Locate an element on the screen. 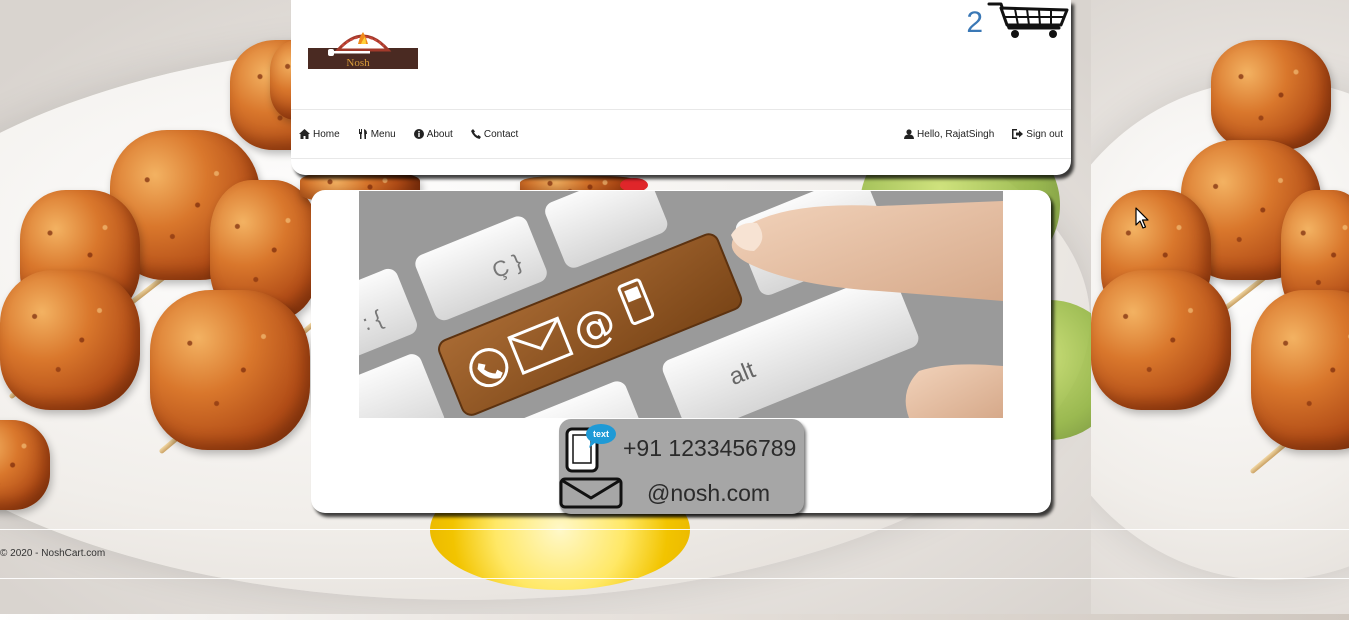  mouse-cursor-icon is located at coordinates (1142, 220).